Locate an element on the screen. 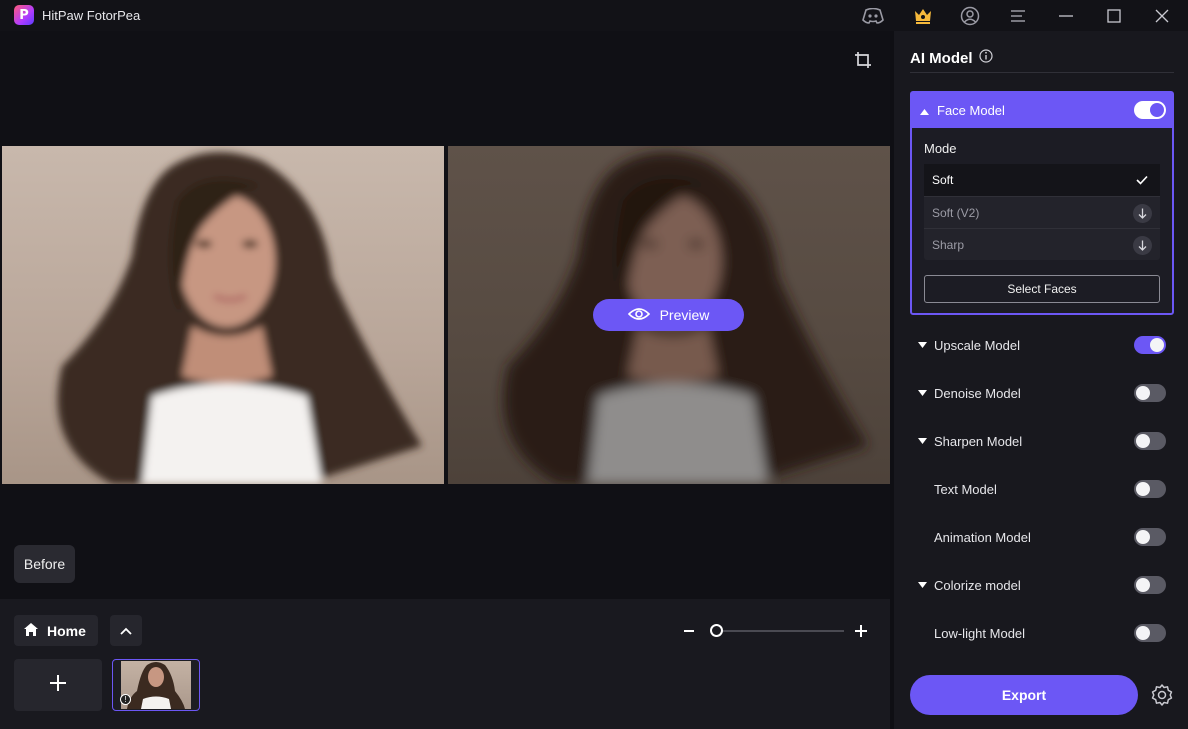 Image resolution: width=1188 pixels, height=729 pixels. zoom-slider-track is located at coordinates (779, 631).